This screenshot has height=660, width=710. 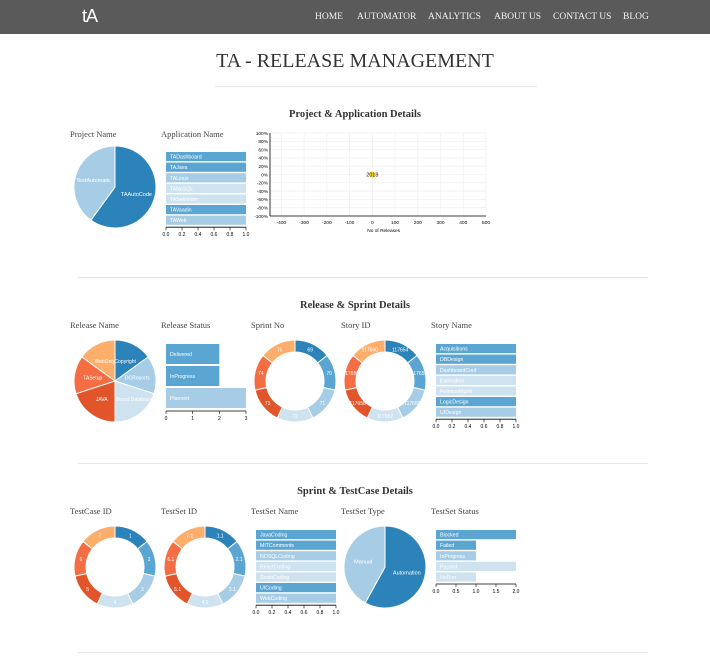 I want to click on bar-label-uidesign: UIDesign, so click(x=450, y=413).